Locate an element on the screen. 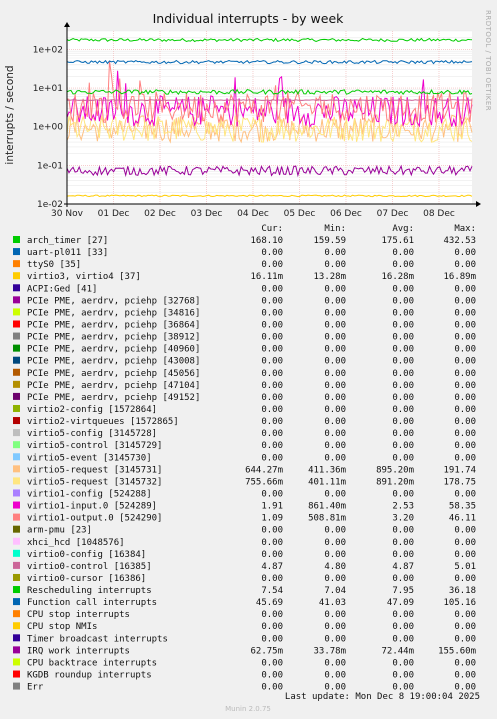 The image size is (497, 719). y-tick-label: 1e+00 is located at coordinates (48, 128).